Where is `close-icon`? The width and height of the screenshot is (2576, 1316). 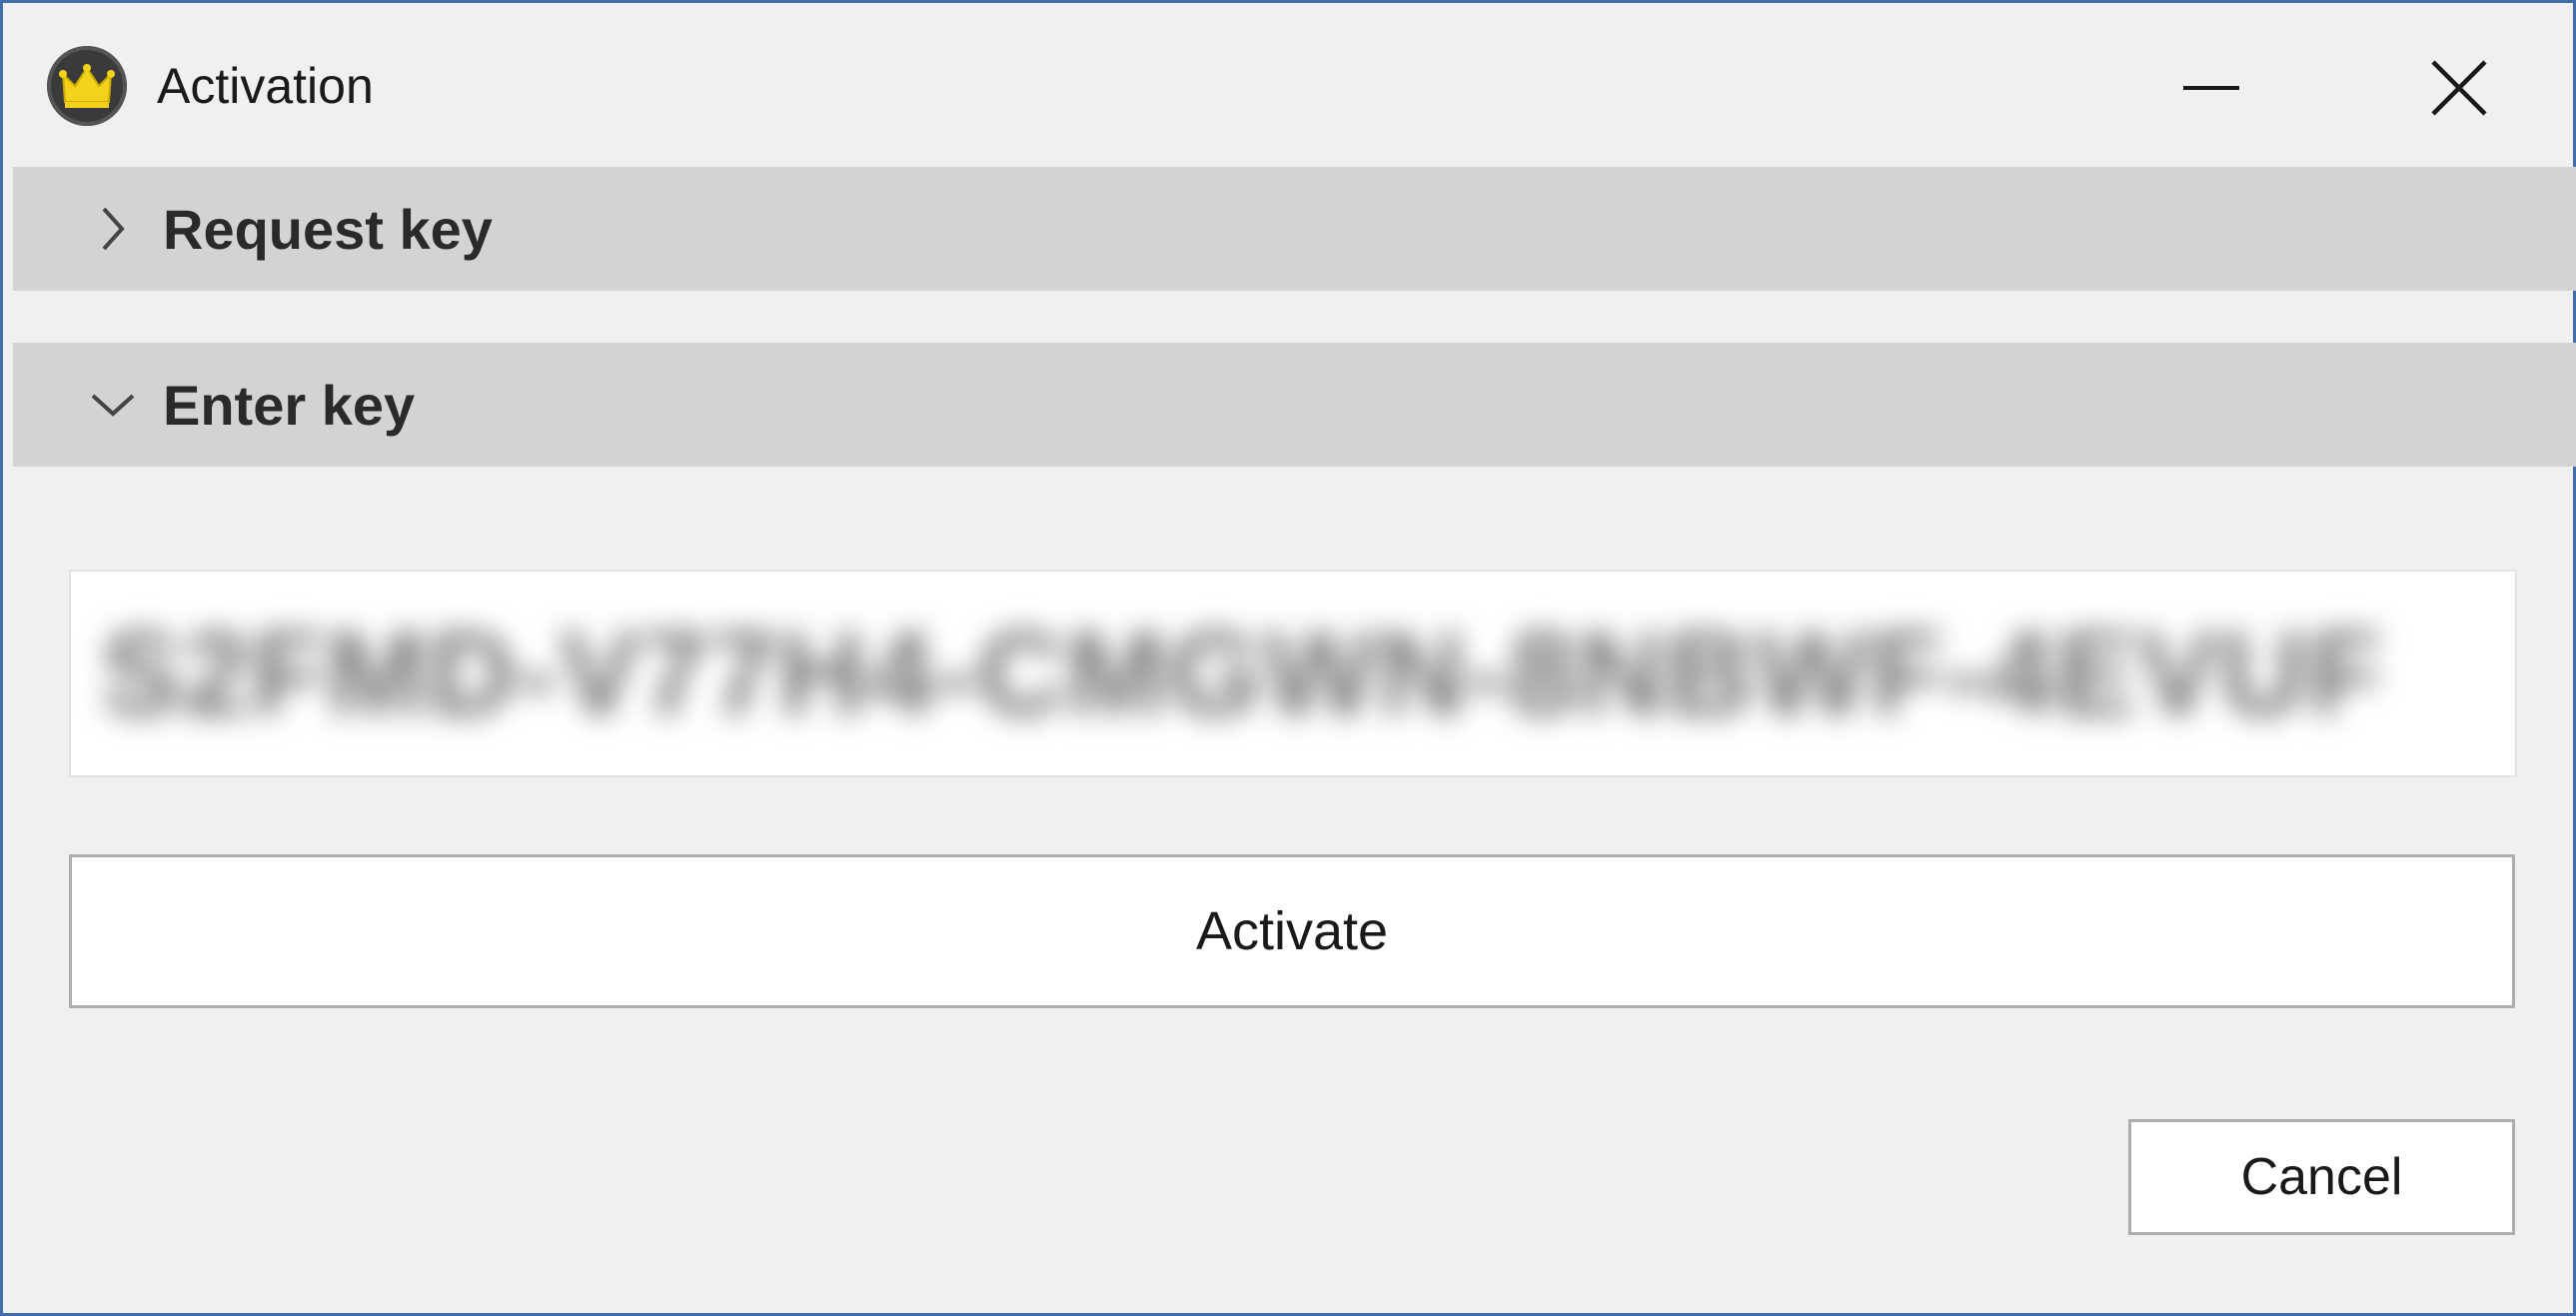
close-icon is located at coordinates (2459, 88).